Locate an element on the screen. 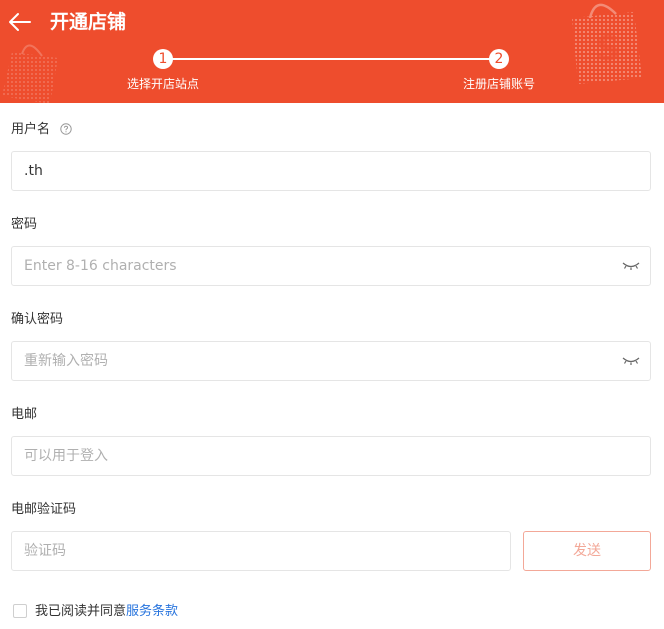 The width and height of the screenshot is (664, 629). username-label-row: 用户名 is located at coordinates (41, 130).